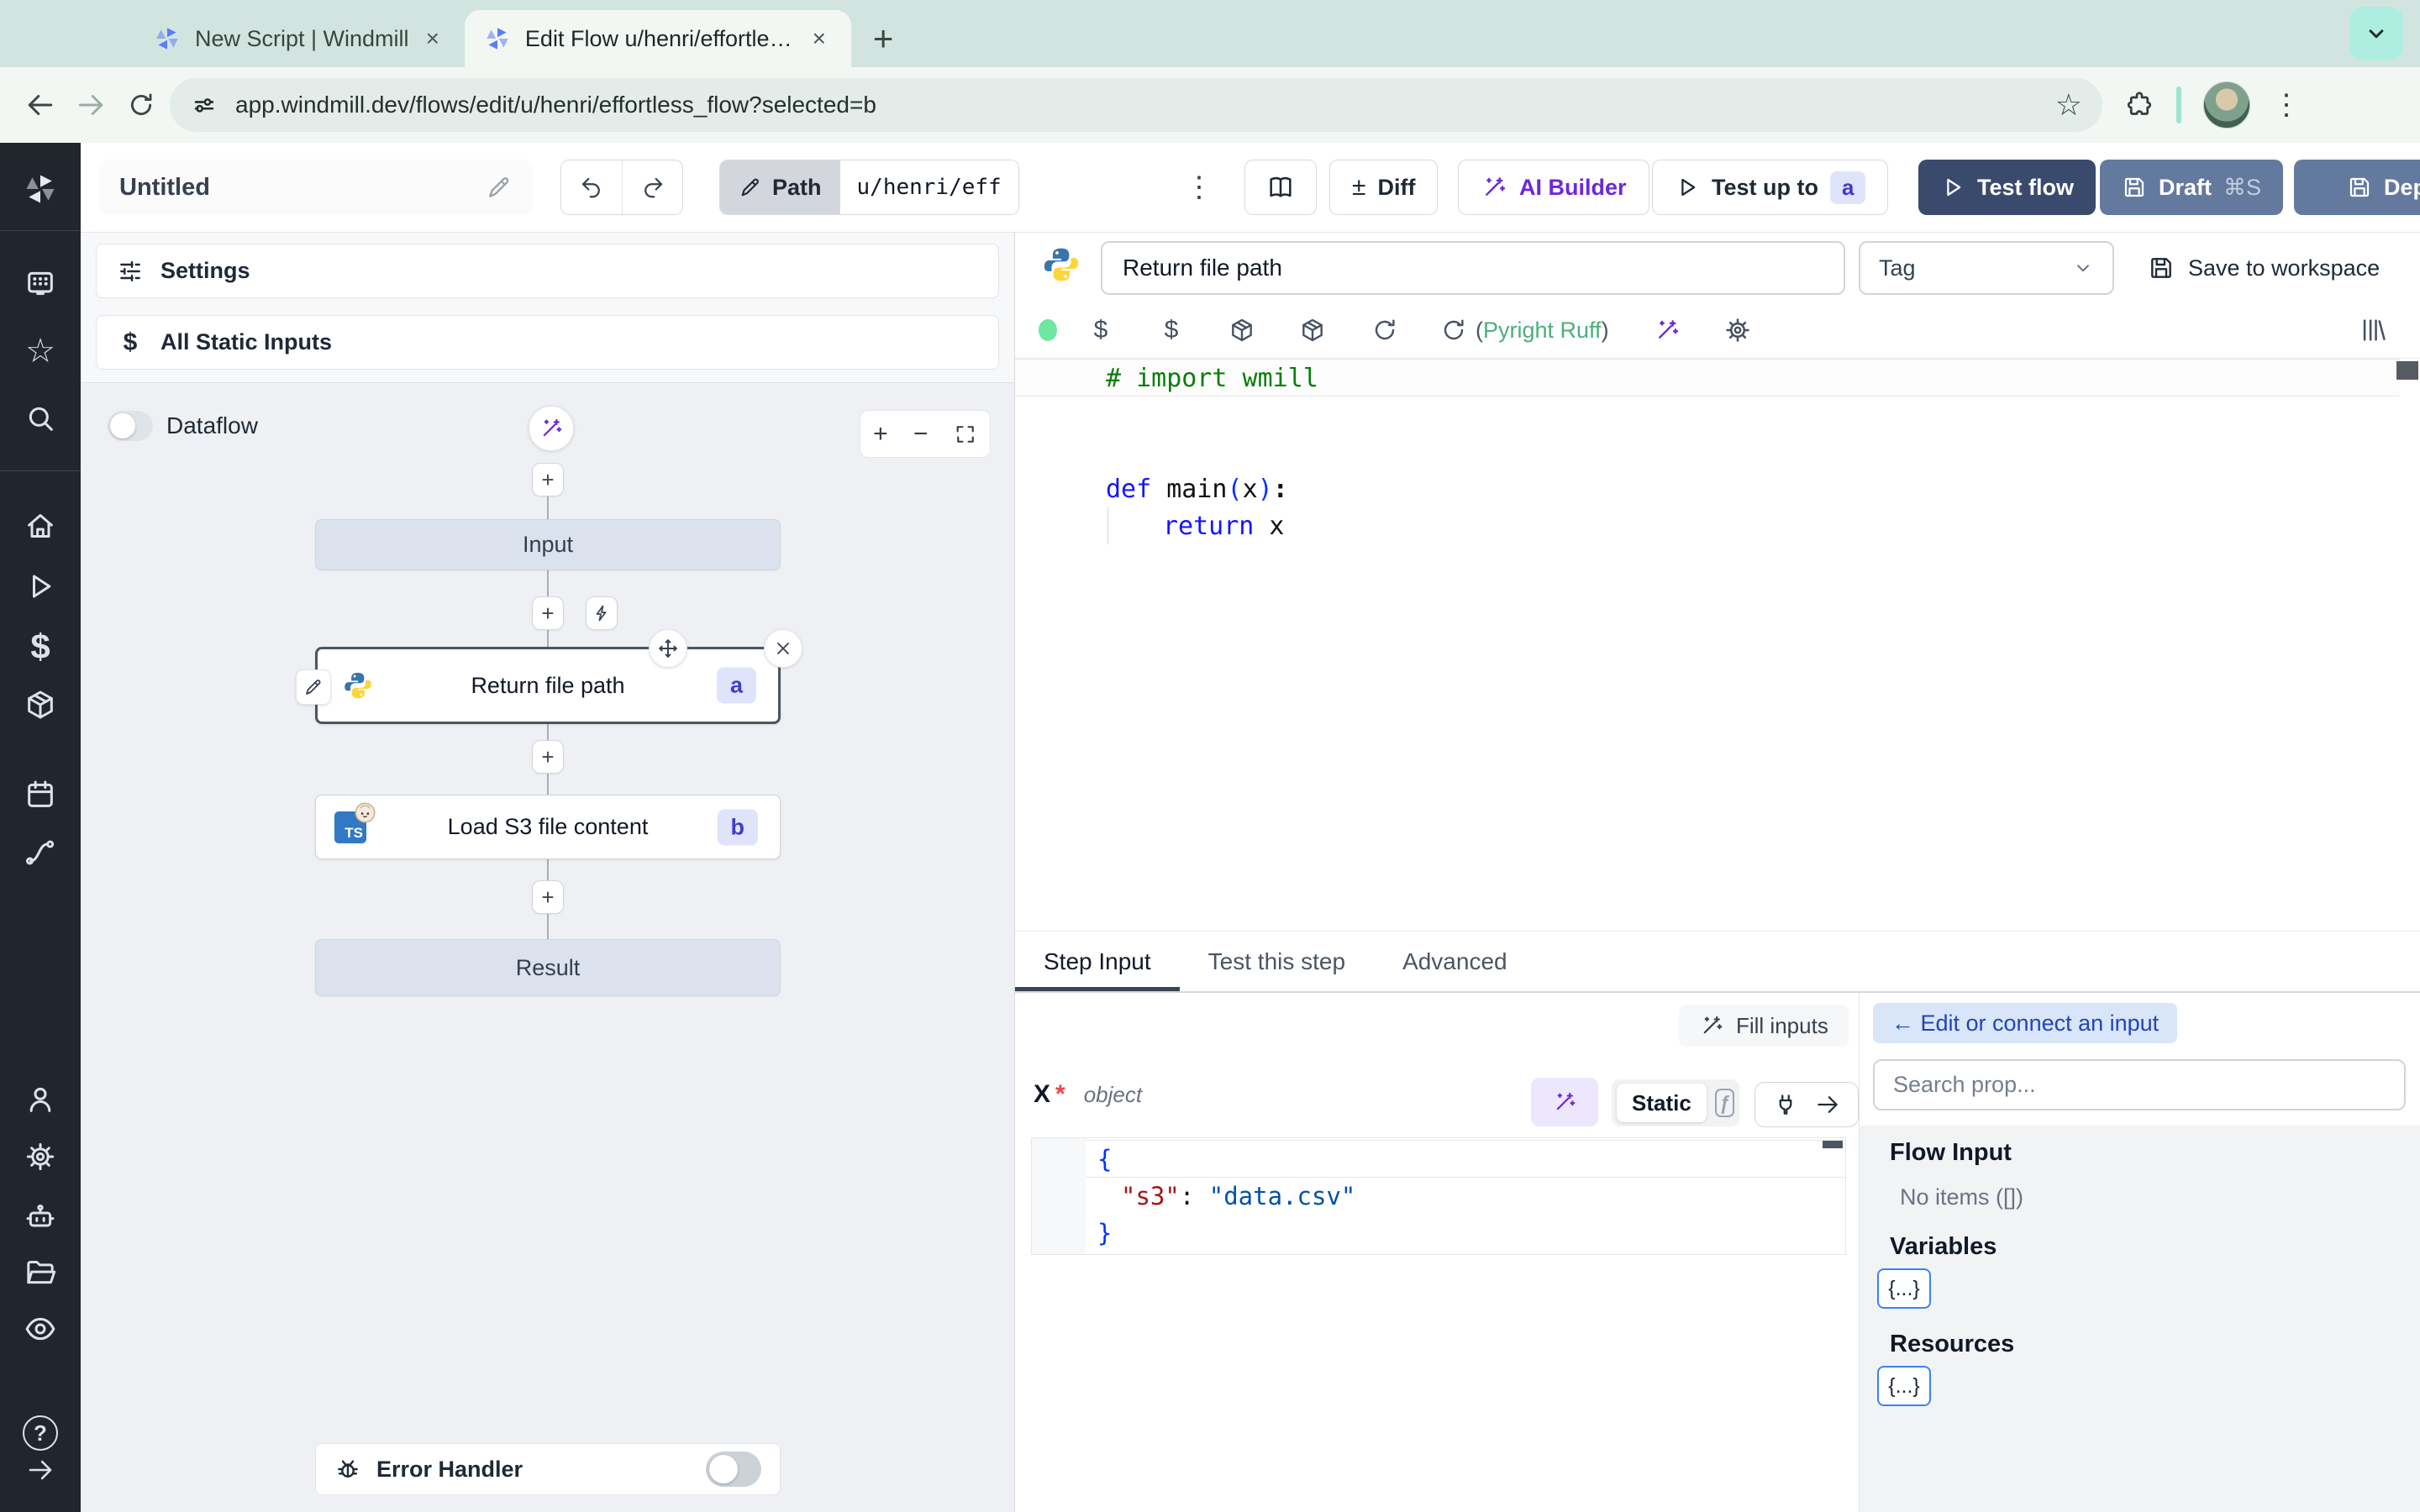 This screenshot has width=2420, height=1512. I want to click on redo-button, so click(652, 187).